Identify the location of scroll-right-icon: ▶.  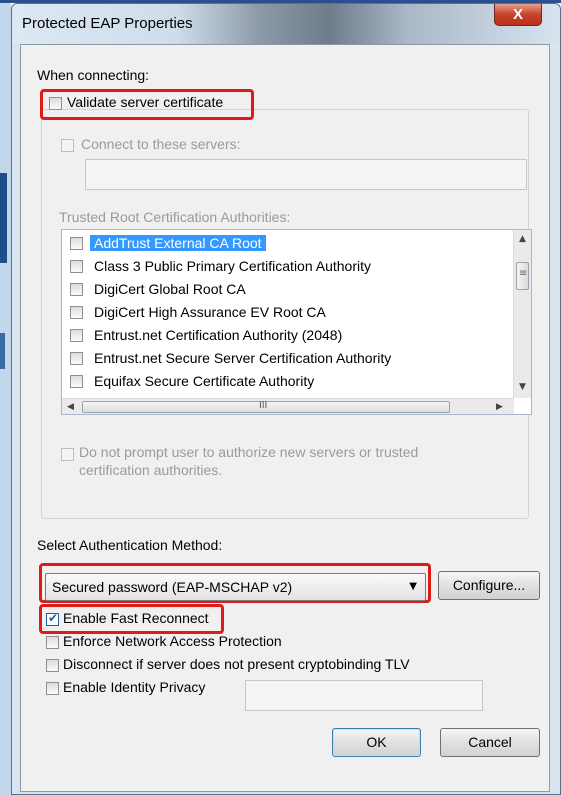
(499, 407).